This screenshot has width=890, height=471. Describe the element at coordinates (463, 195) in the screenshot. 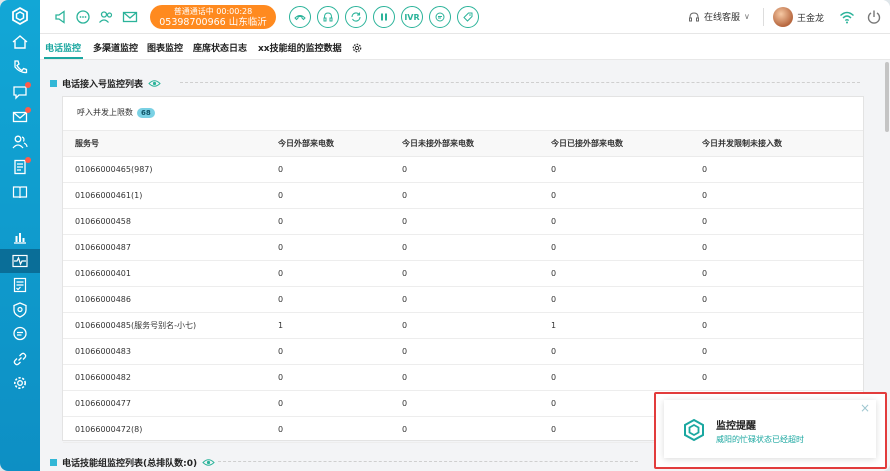

I see `table-row: 01066000461(1) 0 0 0 0` at that location.